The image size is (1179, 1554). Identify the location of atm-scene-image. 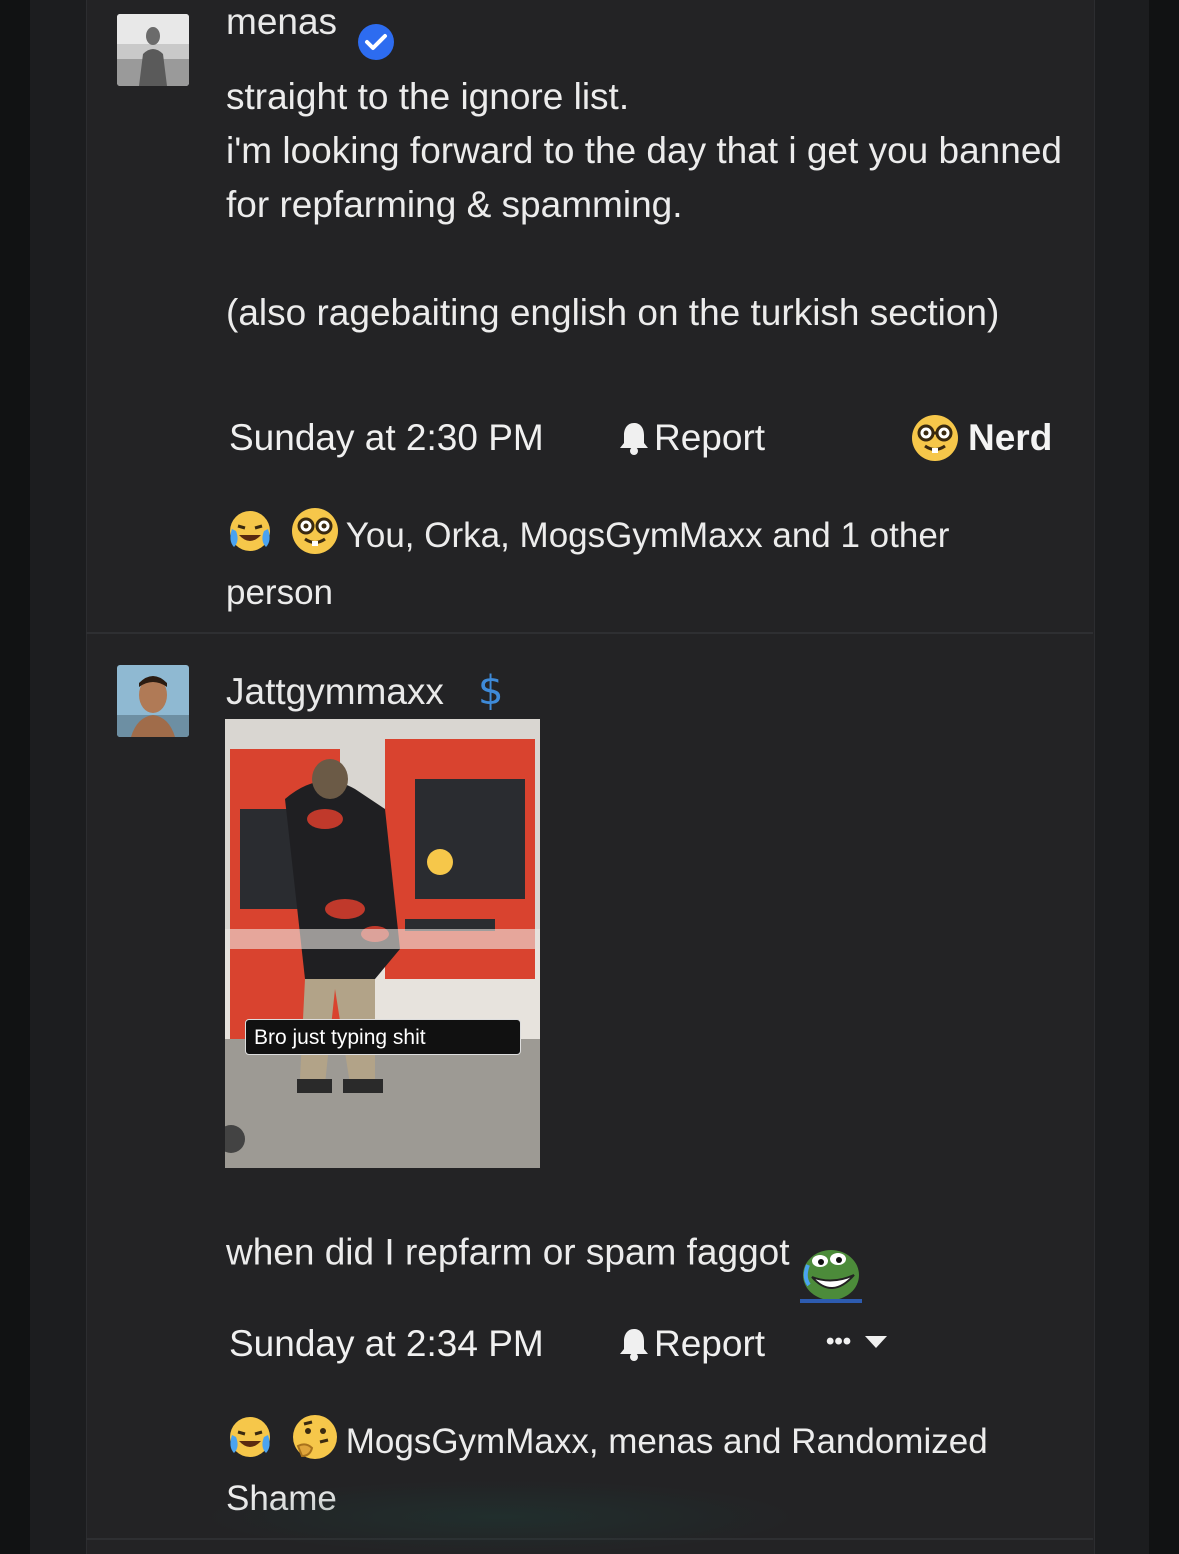
(382, 943).